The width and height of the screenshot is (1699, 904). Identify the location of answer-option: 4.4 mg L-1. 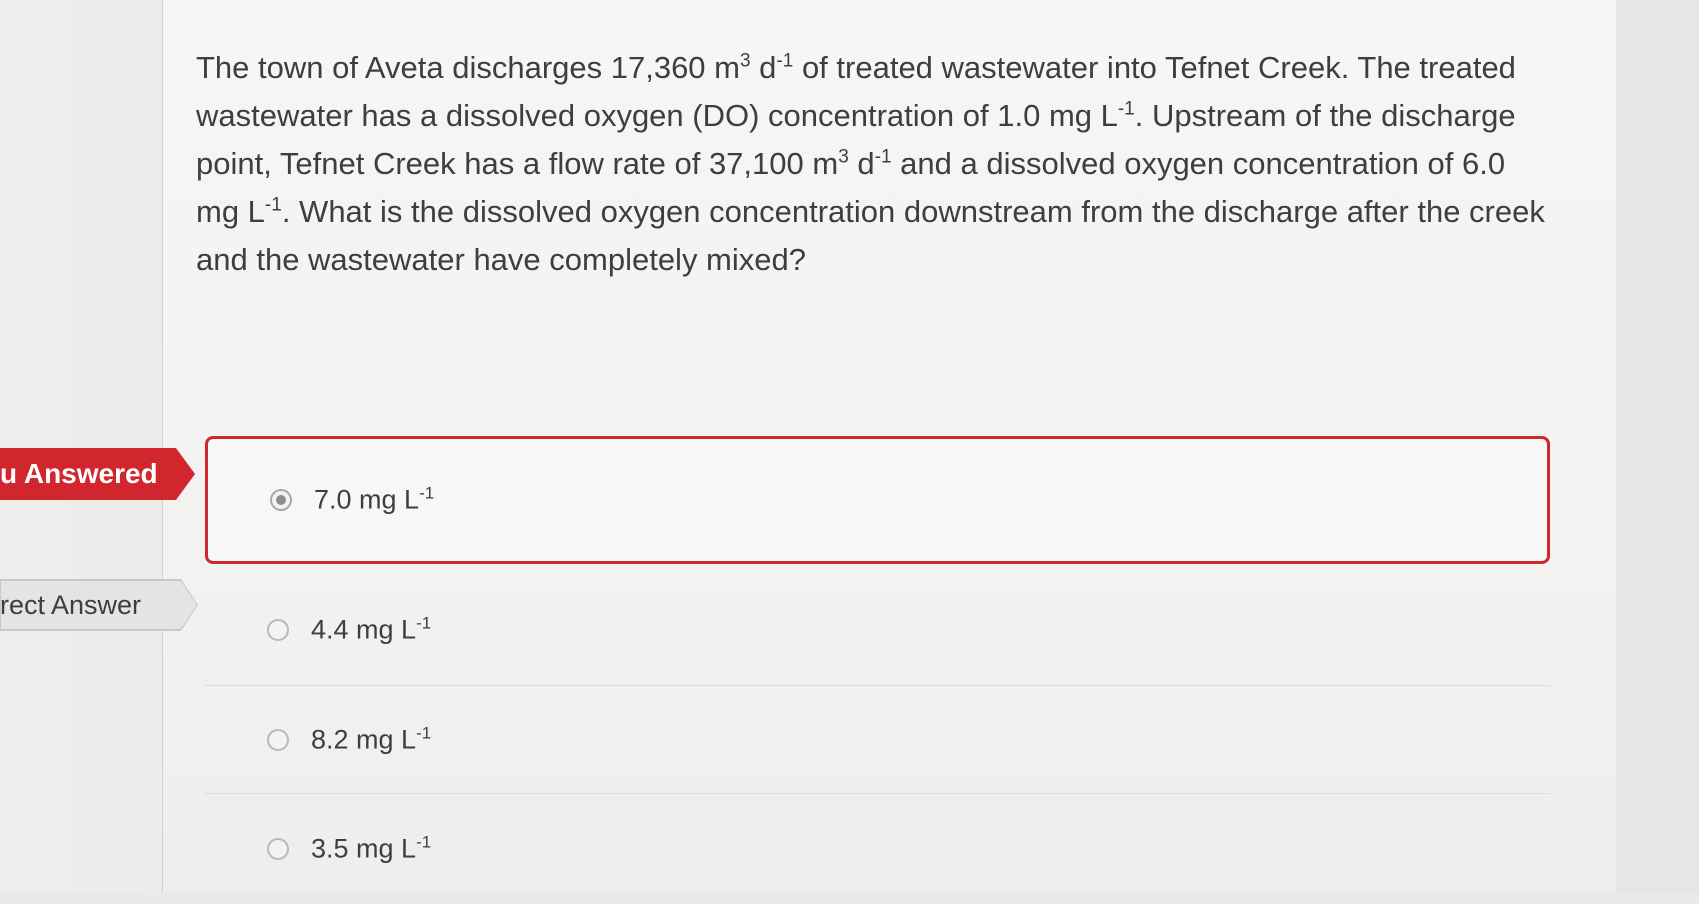
(877, 630).